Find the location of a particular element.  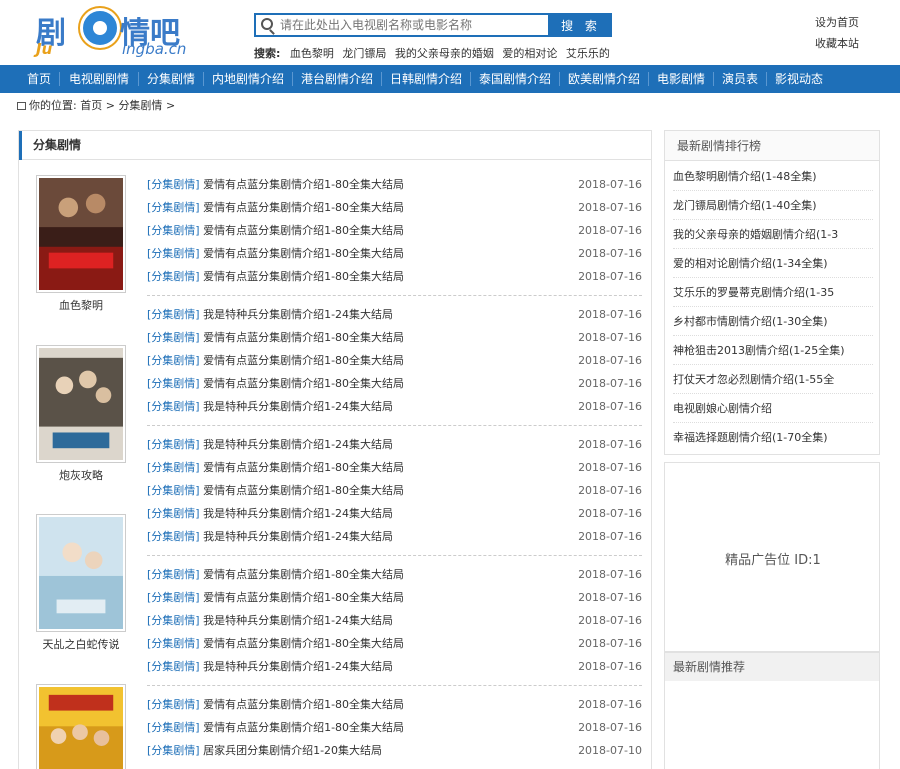

hot-keyword: 艾乐乐的 is located at coordinates (588, 53).